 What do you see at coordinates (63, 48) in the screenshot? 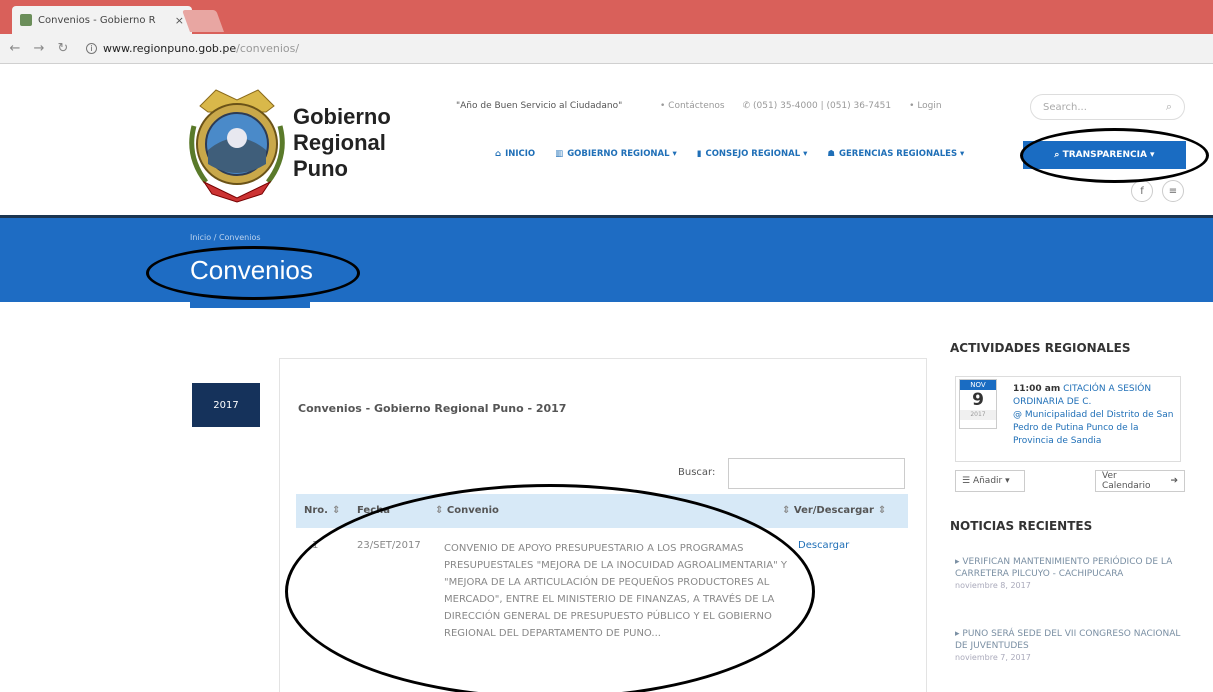
I see `reload-icon: ↻` at bounding box center [63, 48].